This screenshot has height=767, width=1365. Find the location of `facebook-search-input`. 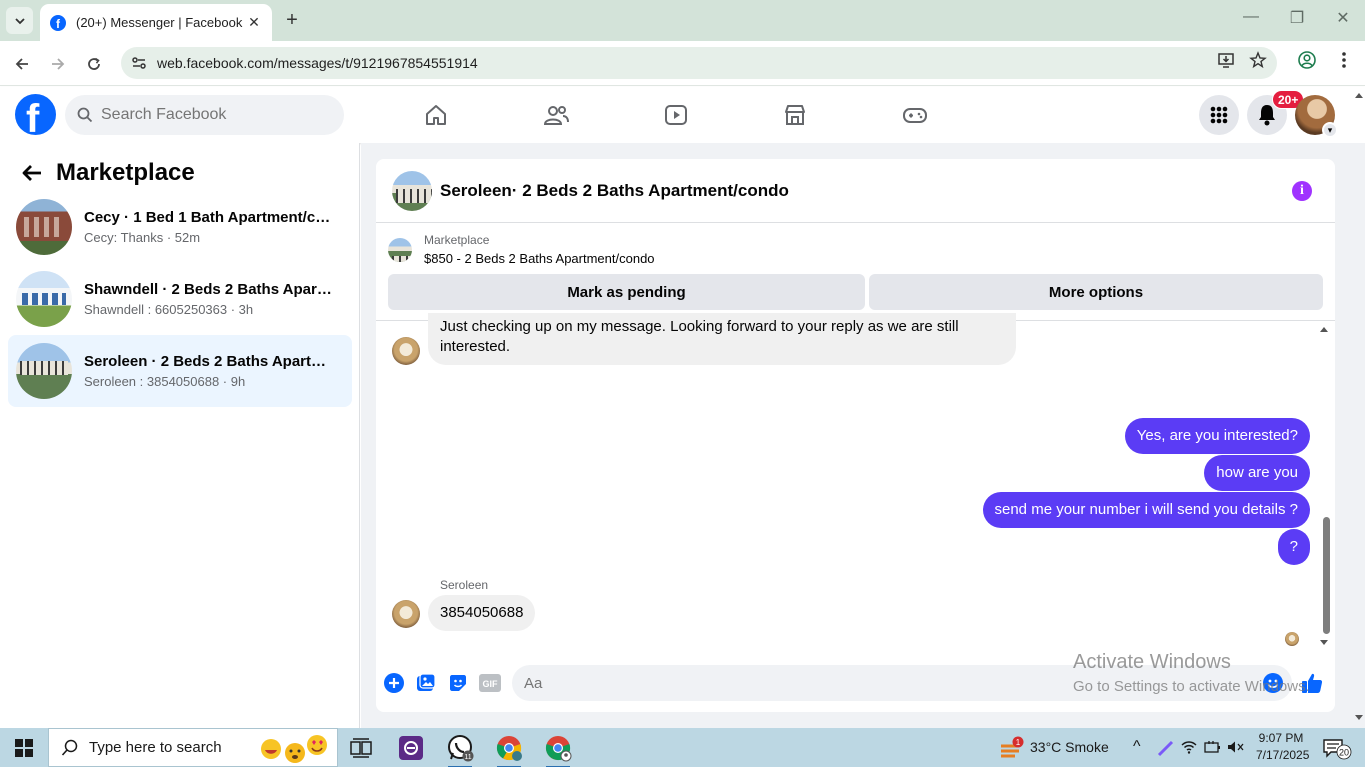

facebook-search-input is located at coordinates (211, 115).